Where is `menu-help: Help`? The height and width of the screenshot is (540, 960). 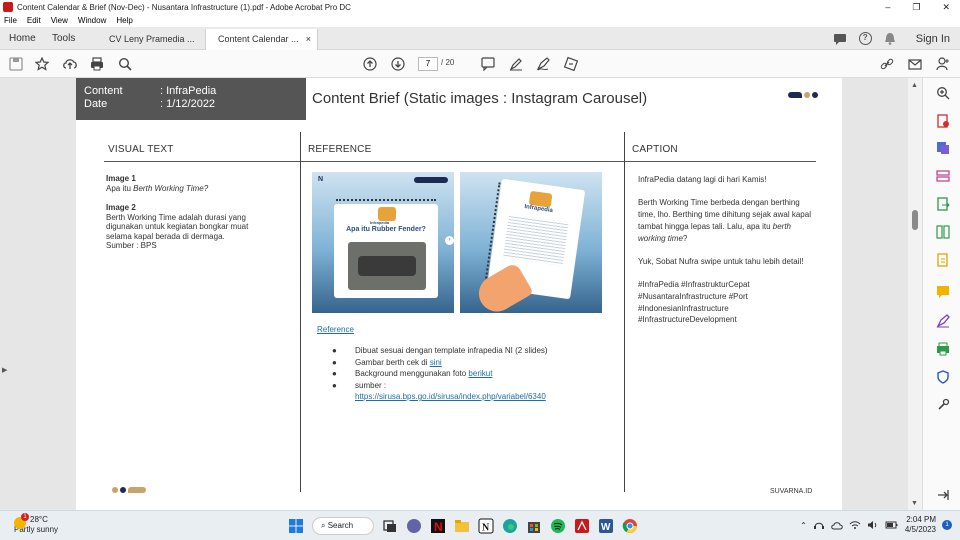 menu-help: Help is located at coordinates (124, 20).